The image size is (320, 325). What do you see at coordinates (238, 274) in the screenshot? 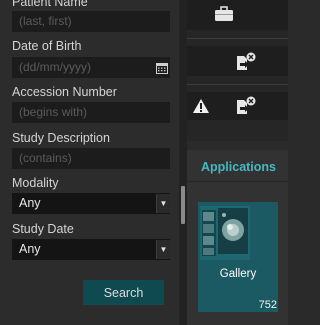
I see `gallery-app-label: Gallery` at bounding box center [238, 274].